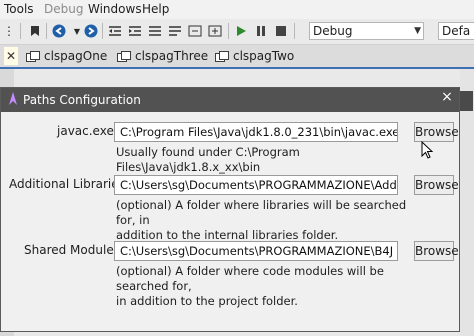 The image size is (474, 336). I want to click on pause-icon, so click(261, 31).